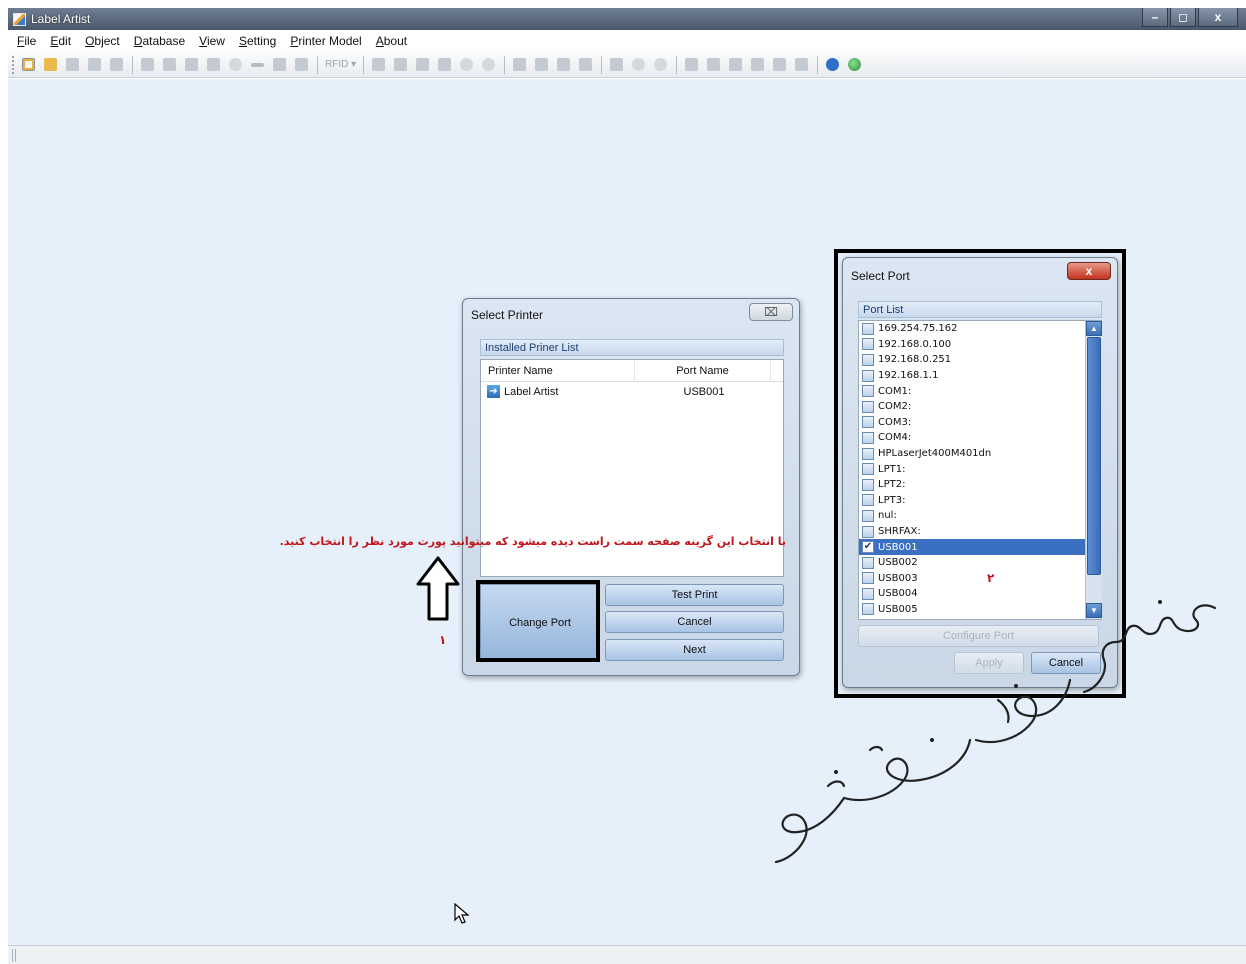 This screenshot has width=1246, height=964. Describe the element at coordinates (854, 65) in the screenshot. I see `web-button` at that location.